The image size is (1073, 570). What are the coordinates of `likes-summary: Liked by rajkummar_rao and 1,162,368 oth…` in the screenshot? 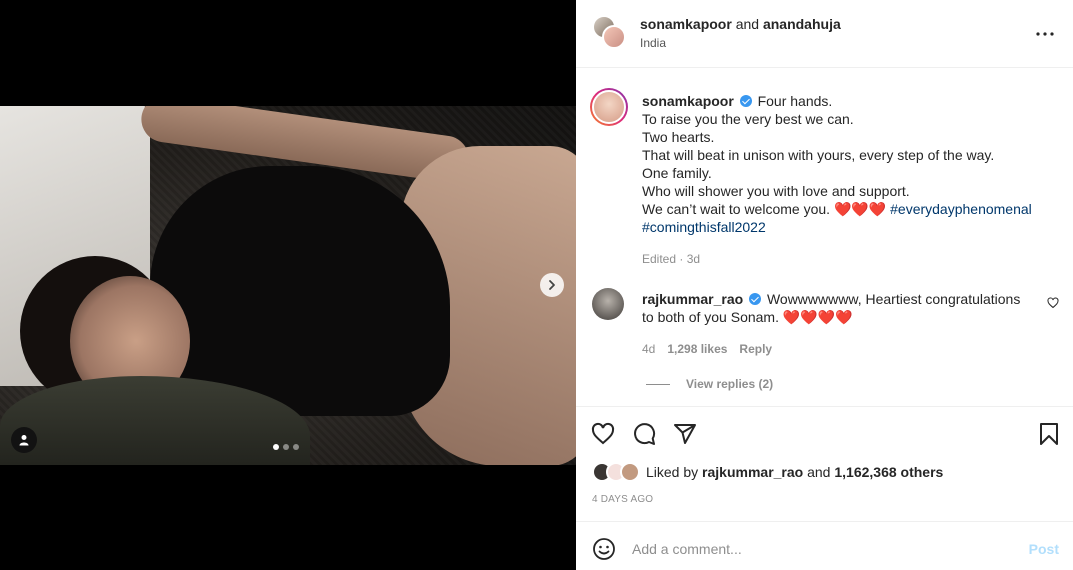 It's located at (767, 472).